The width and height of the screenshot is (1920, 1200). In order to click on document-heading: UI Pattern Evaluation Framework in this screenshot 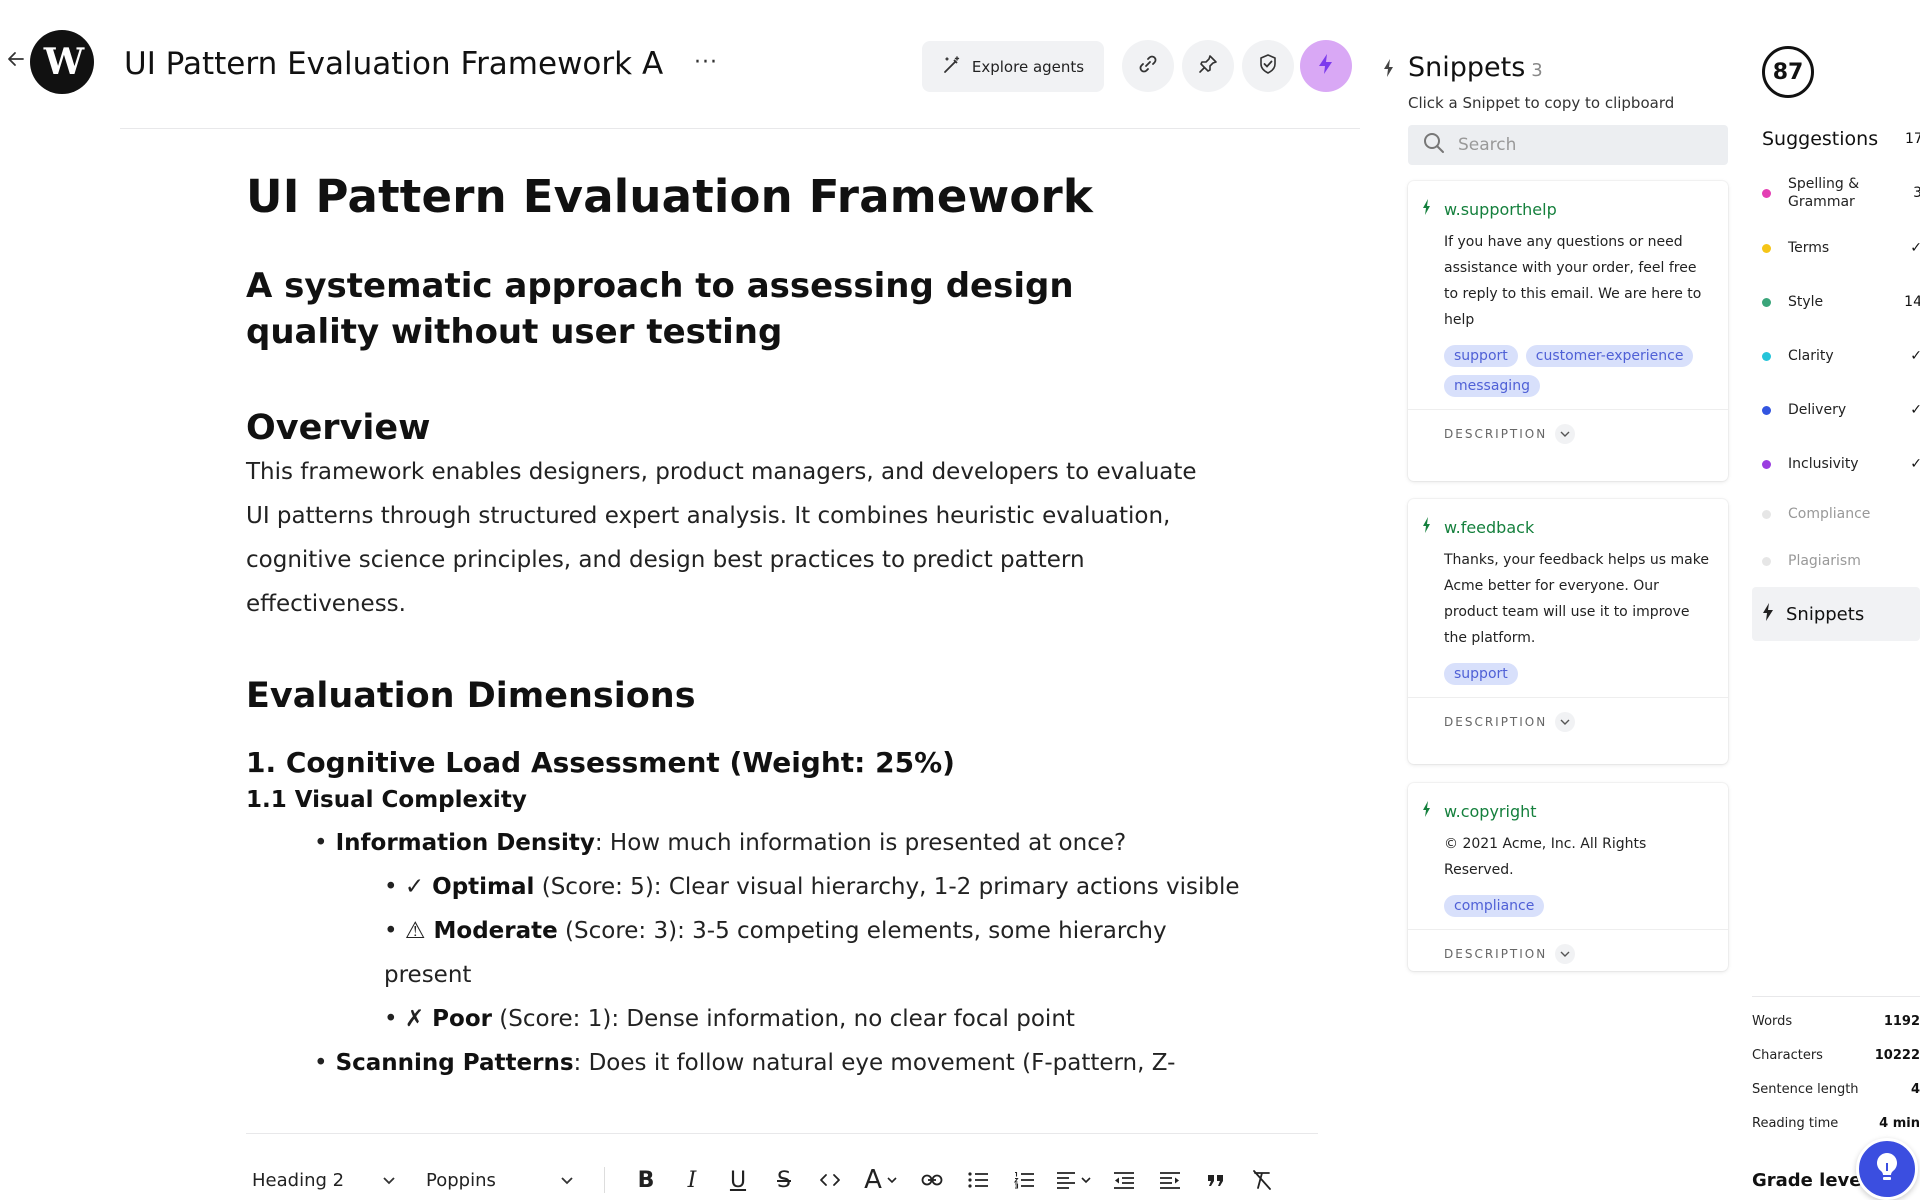, I will do `click(746, 197)`.